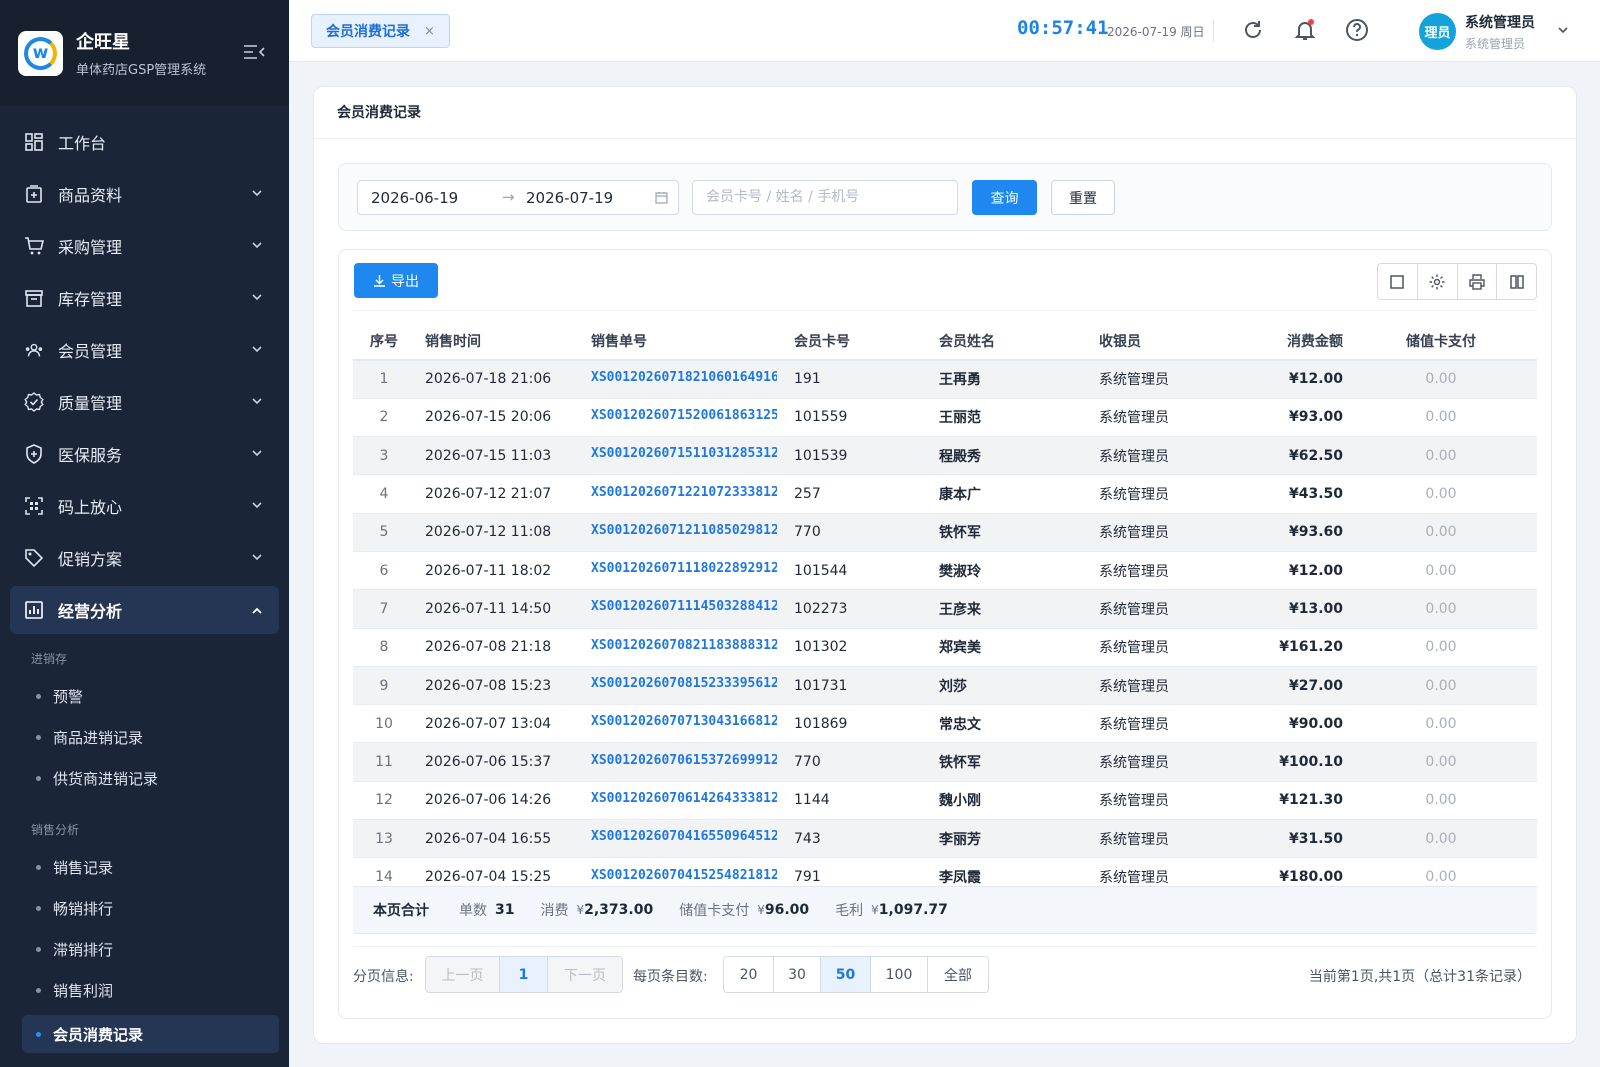 Image resolution: width=1600 pixels, height=1067 pixels. I want to click on current-date: 2026-07-19 周日, so click(1156, 32).